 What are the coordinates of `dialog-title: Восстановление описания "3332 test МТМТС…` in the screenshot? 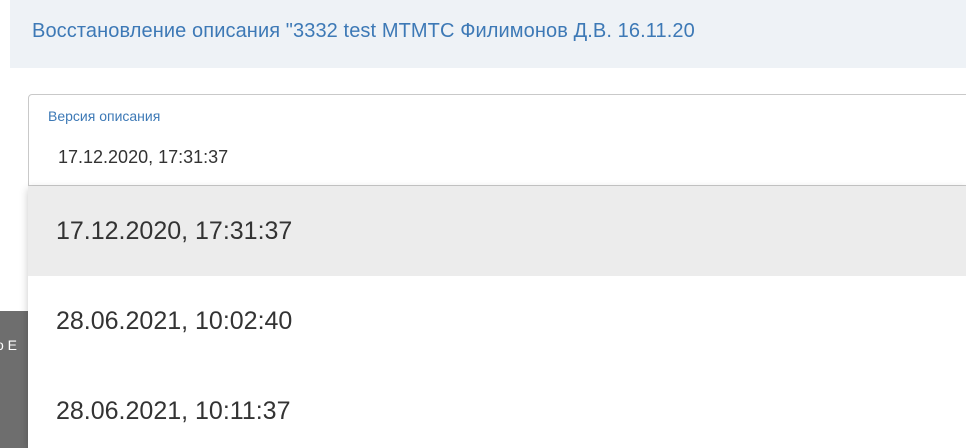 It's located at (363, 31).